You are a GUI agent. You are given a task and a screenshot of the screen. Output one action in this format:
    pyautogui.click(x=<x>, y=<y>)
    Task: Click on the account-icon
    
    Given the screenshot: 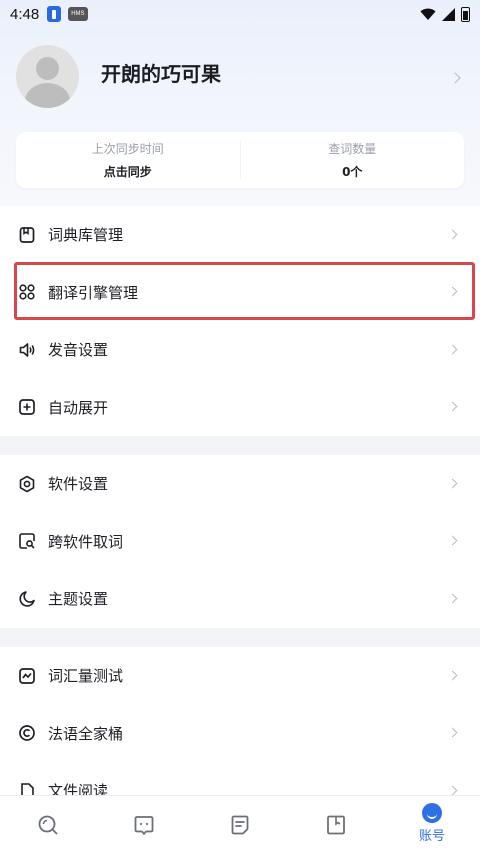 What is the action you would take?
    pyautogui.click(x=432, y=813)
    